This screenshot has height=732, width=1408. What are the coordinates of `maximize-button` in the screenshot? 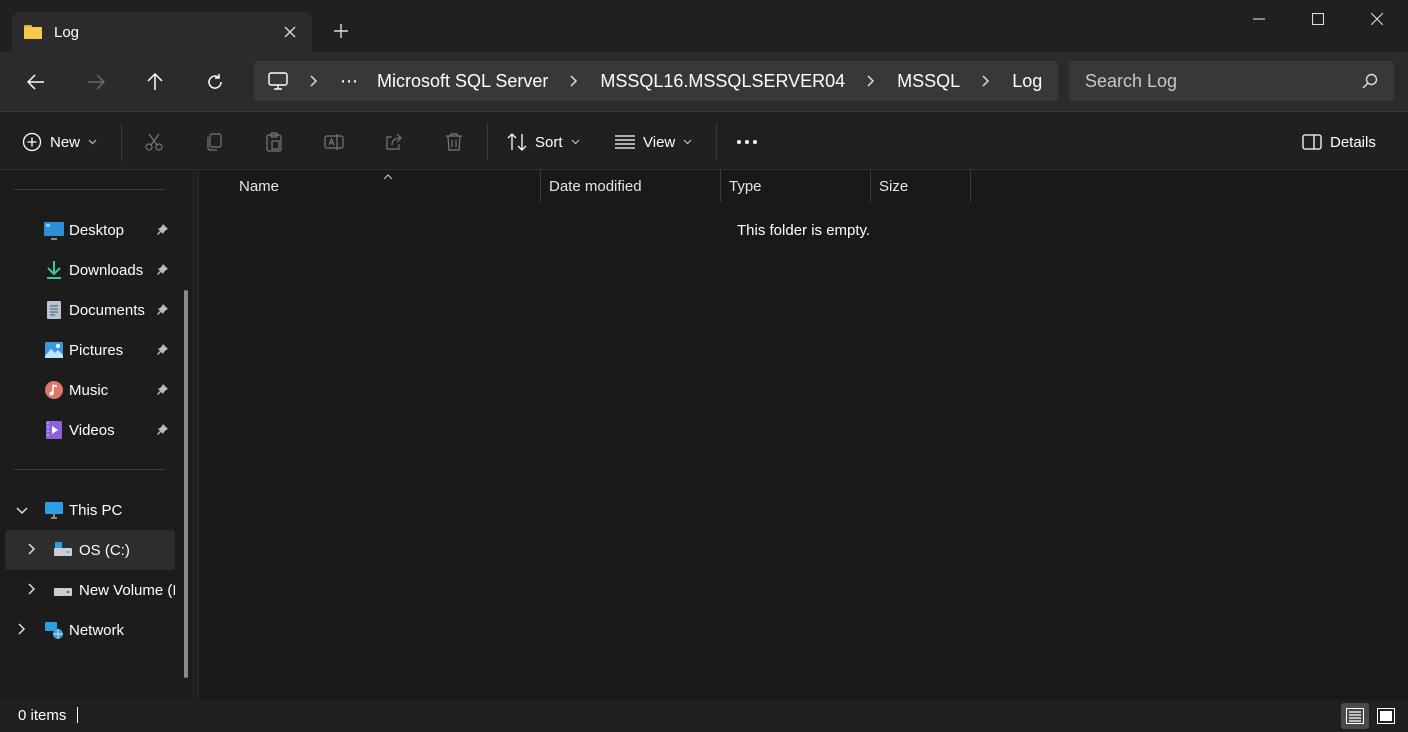 It's located at (1318, 19).